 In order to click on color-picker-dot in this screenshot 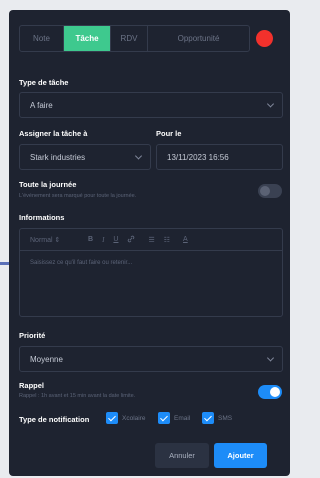, I will do `click(264, 38)`.